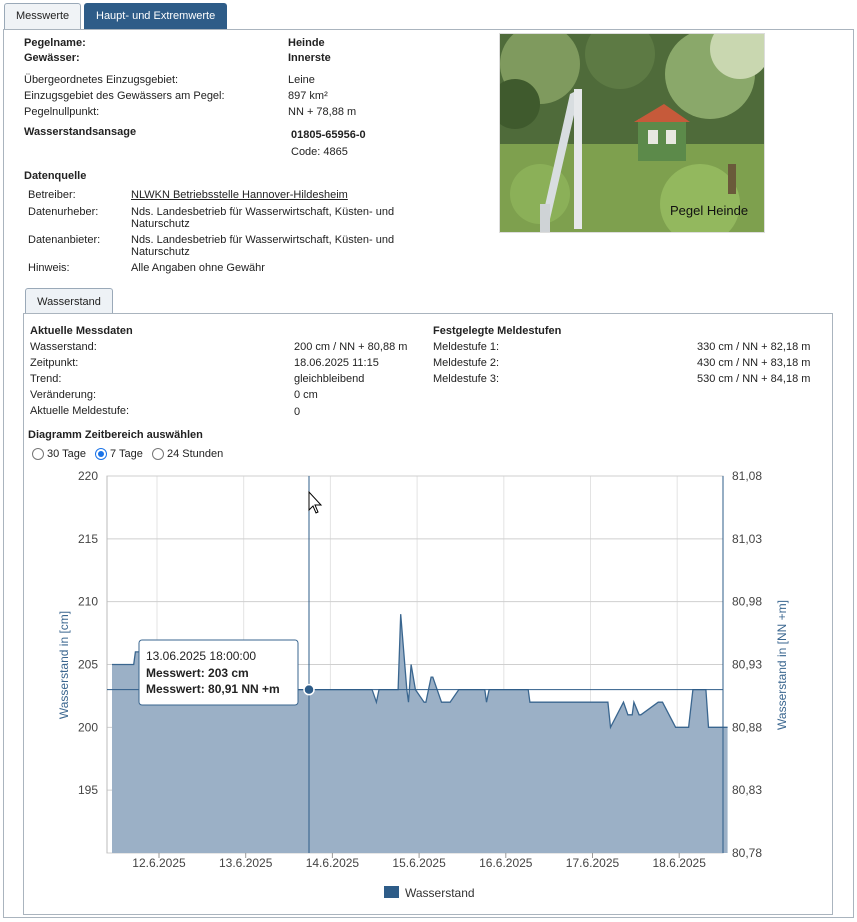 The image size is (857, 922). I want to click on tab-messwerte: Messwerte, so click(43, 16).